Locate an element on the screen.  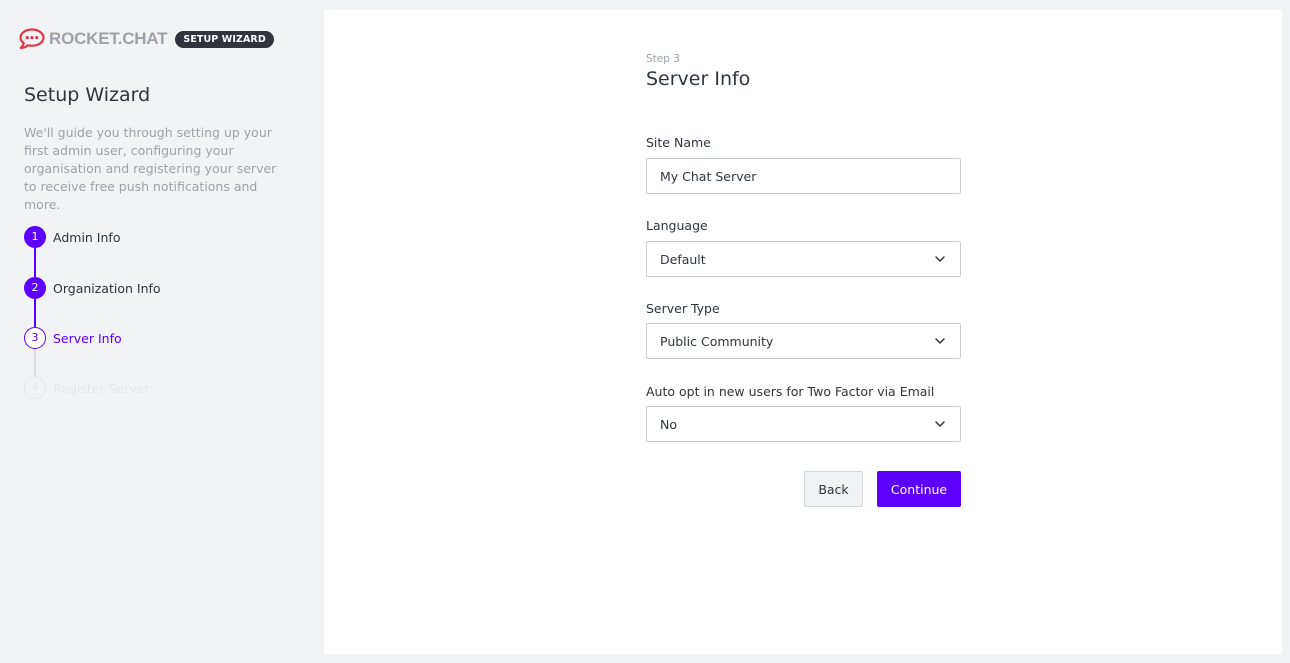
continue-button: Continue is located at coordinates (919, 489).